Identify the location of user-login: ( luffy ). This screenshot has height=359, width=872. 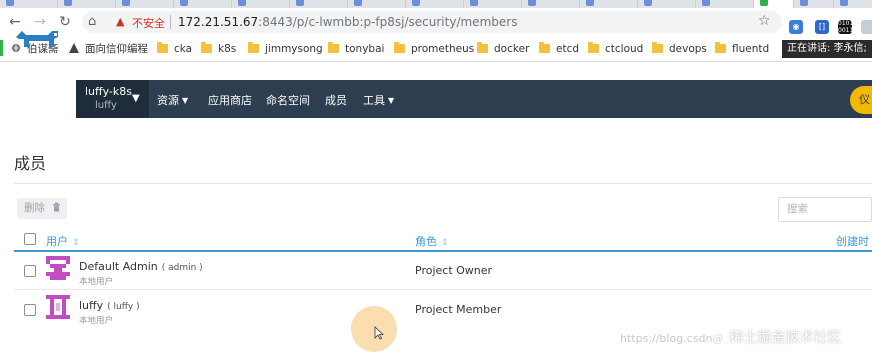
(123, 307).